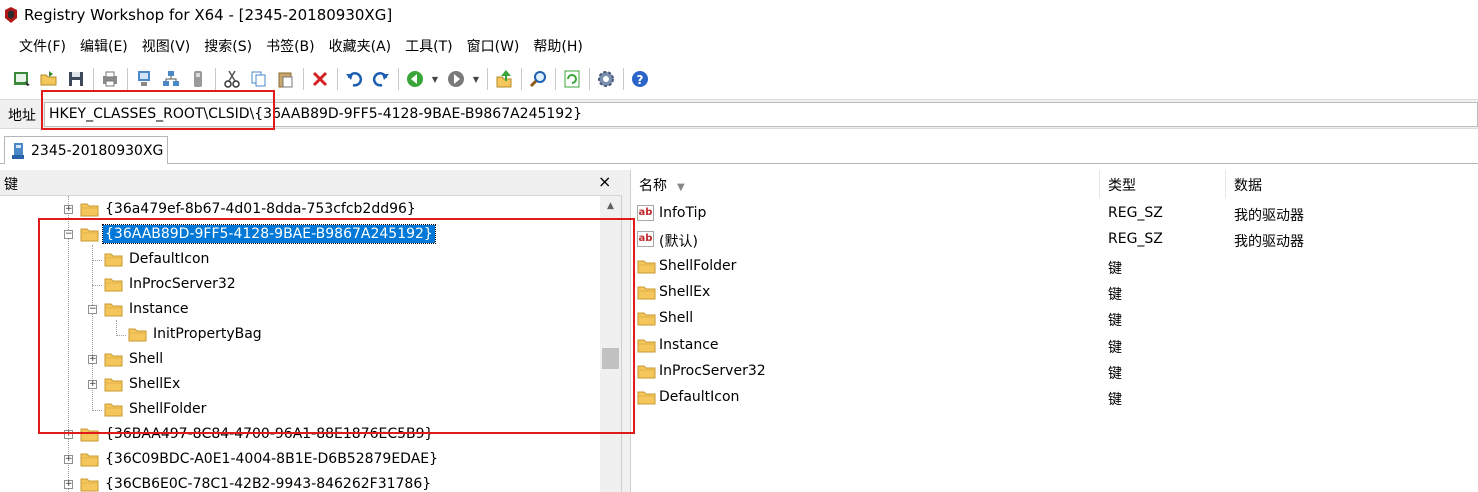 The image size is (1478, 492). Describe the element at coordinates (286, 79) in the screenshot. I see `paste-icon` at that location.